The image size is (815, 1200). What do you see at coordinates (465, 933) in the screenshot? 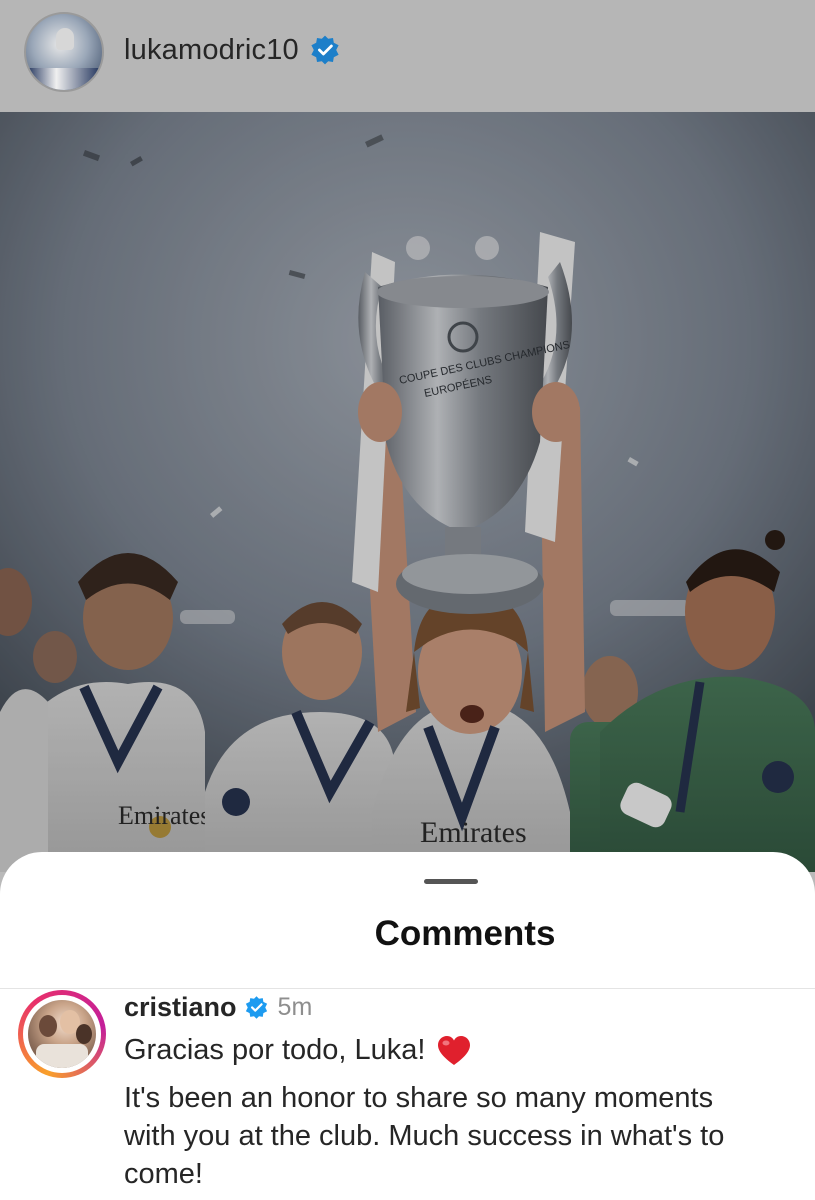
I see `comments-title: Comments` at bounding box center [465, 933].